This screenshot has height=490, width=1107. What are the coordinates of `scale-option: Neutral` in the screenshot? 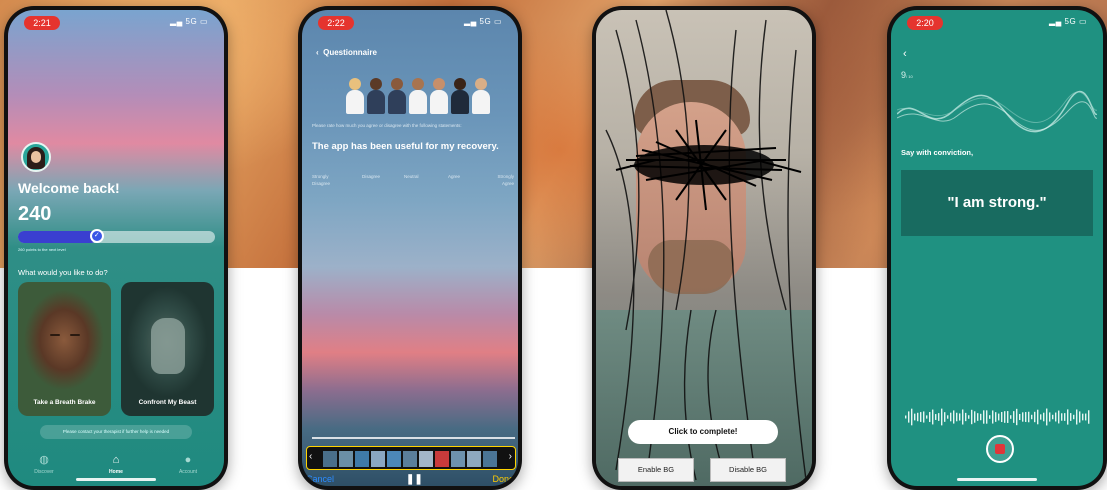 It's located at (411, 176).